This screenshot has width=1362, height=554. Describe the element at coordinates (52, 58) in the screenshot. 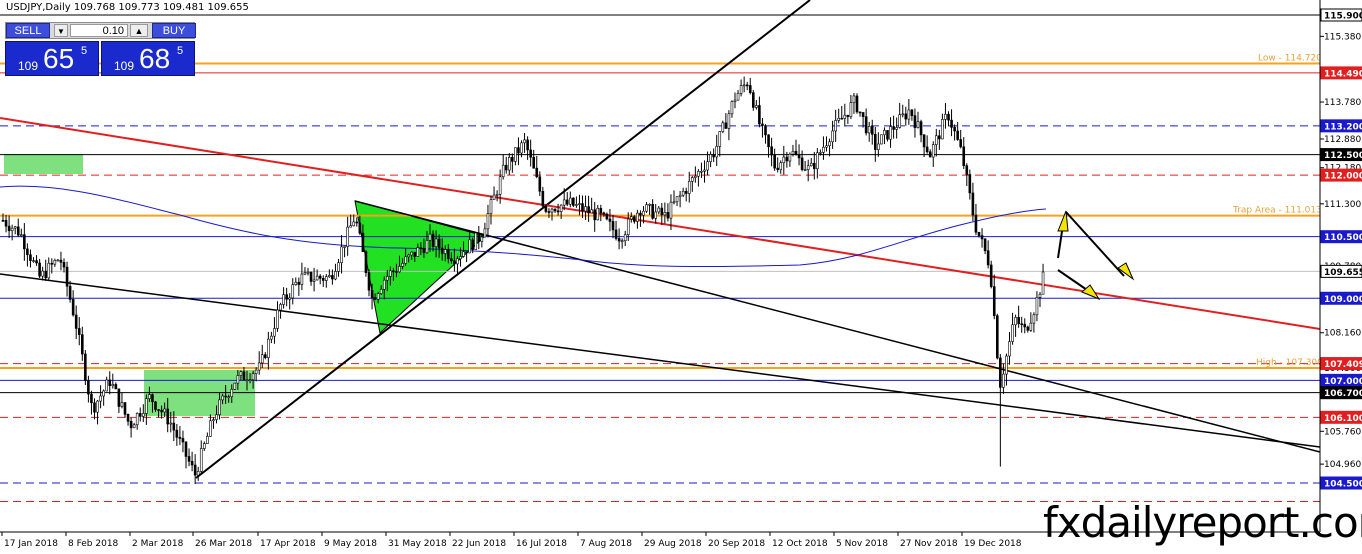

I see `sell-quote: 109 65 5` at that location.